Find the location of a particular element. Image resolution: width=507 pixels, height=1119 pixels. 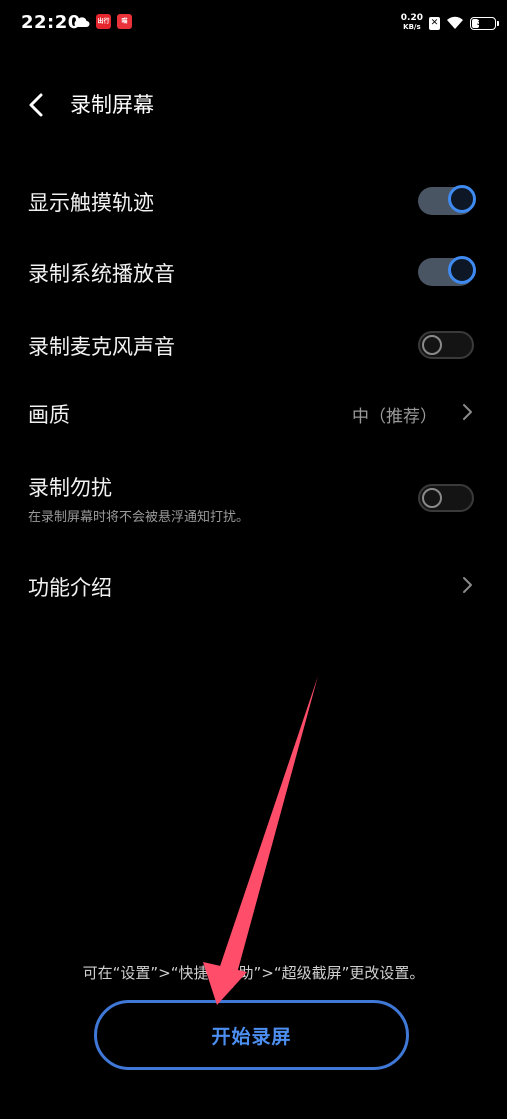

battery-level: 38 is located at coordinates (483, 23).